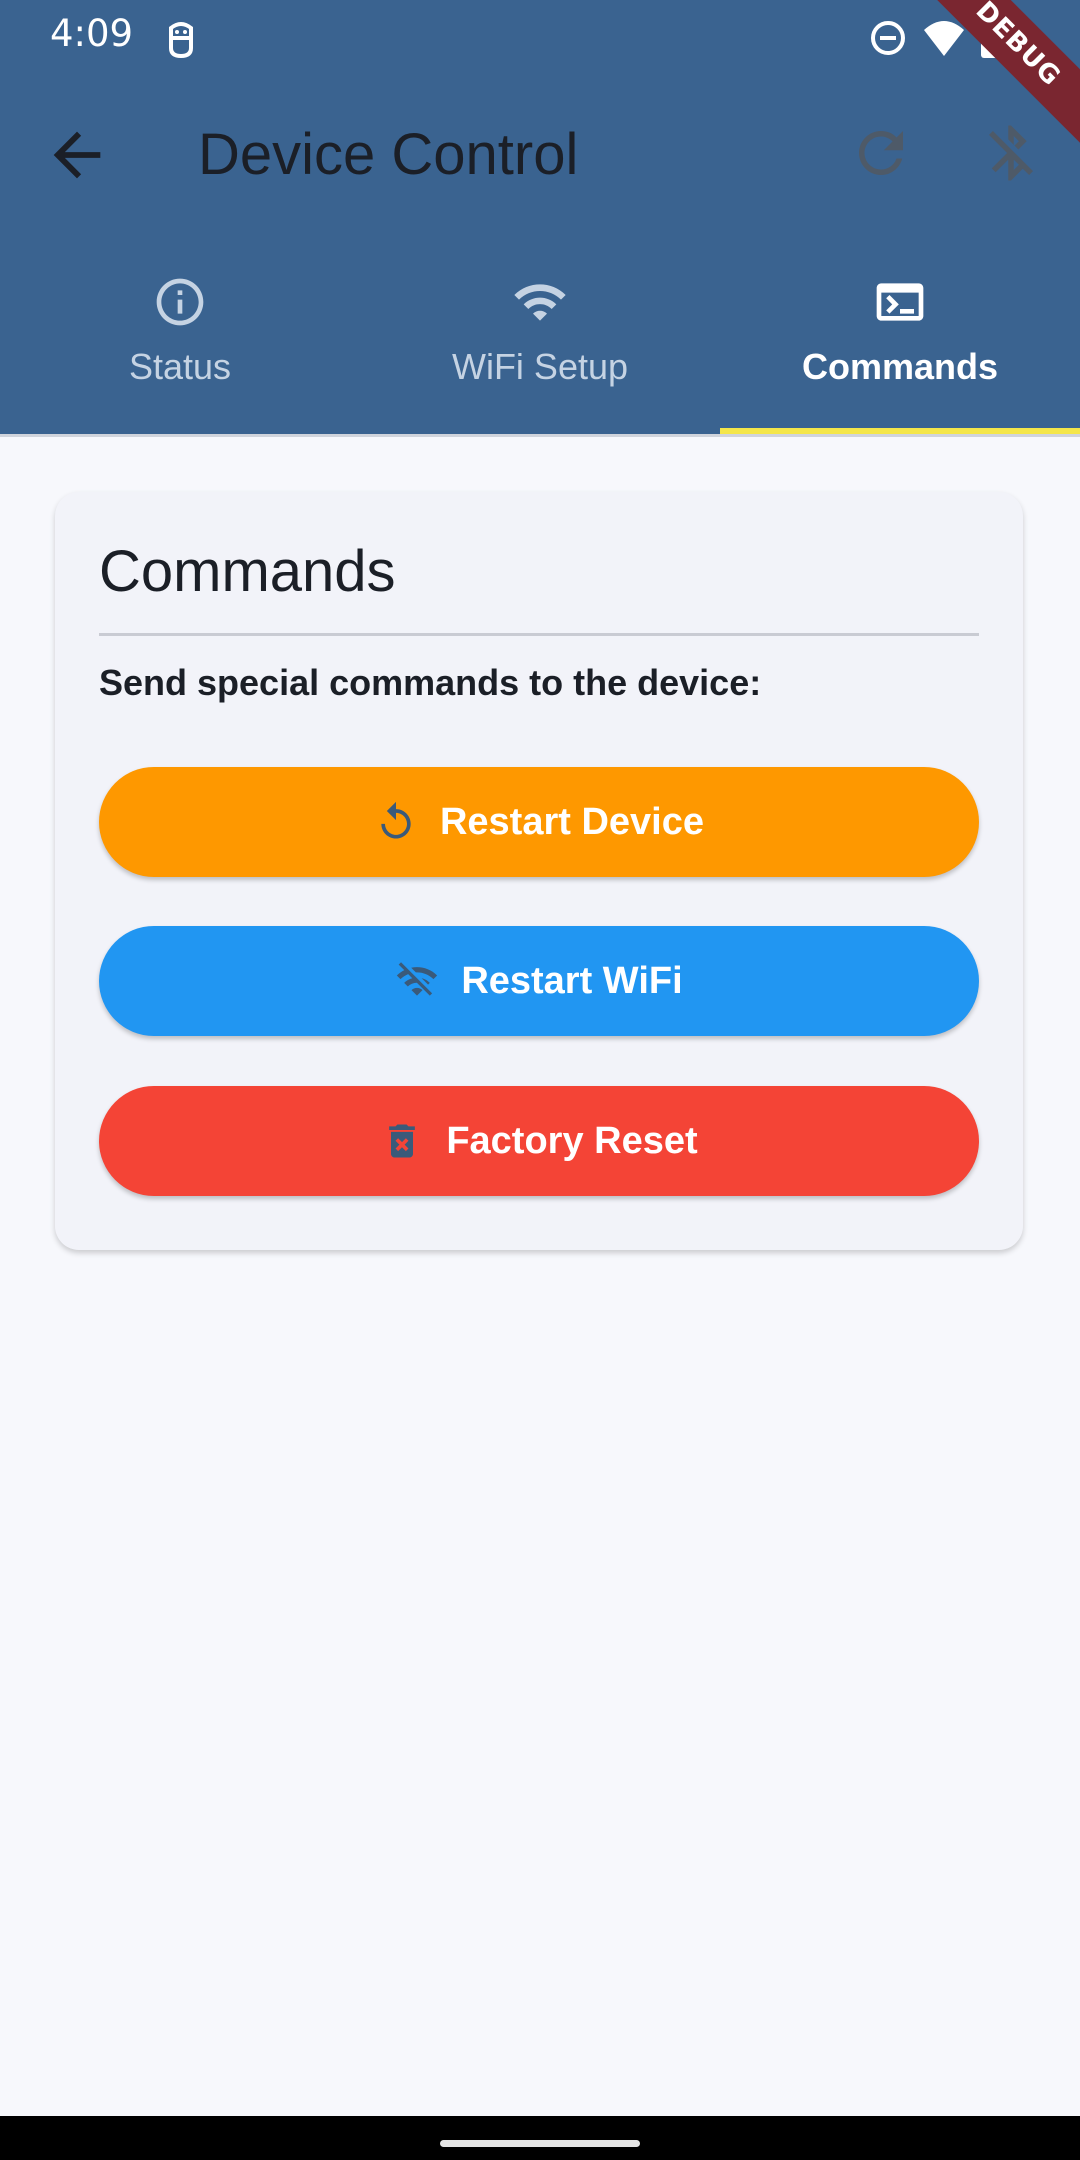 The height and width of the screenshot is (2160, 1080). I want to click on factory-reset-button: Factory Reset, so click(539, 1141).